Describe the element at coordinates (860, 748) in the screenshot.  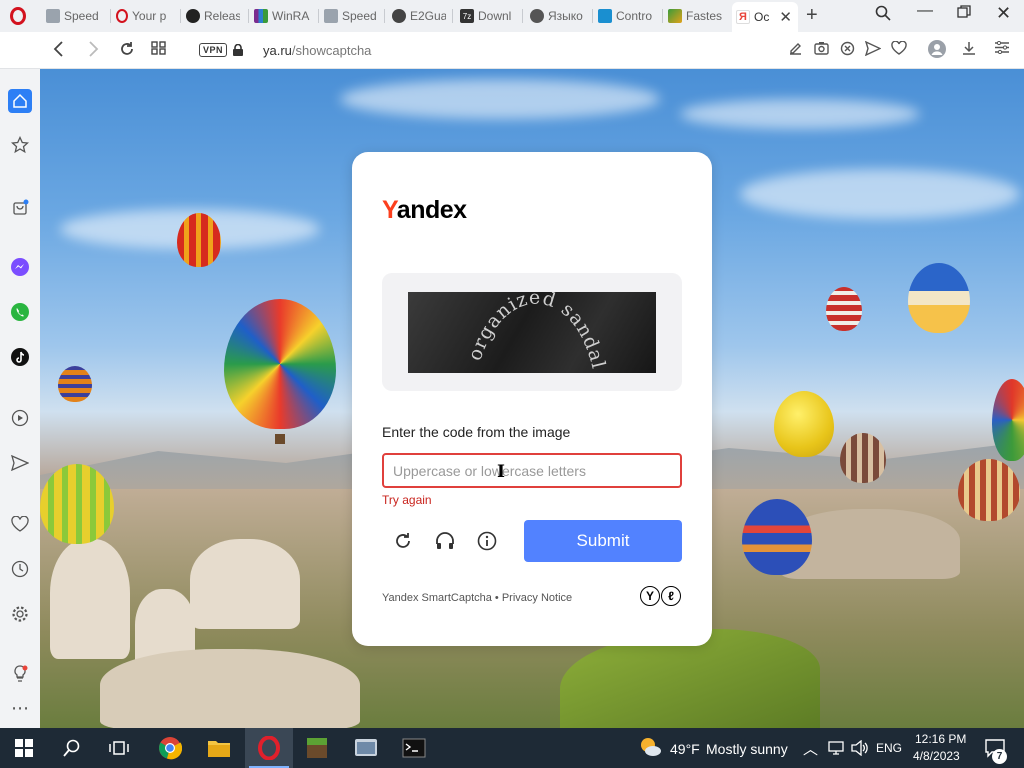
I see `volume-icon` at that location.